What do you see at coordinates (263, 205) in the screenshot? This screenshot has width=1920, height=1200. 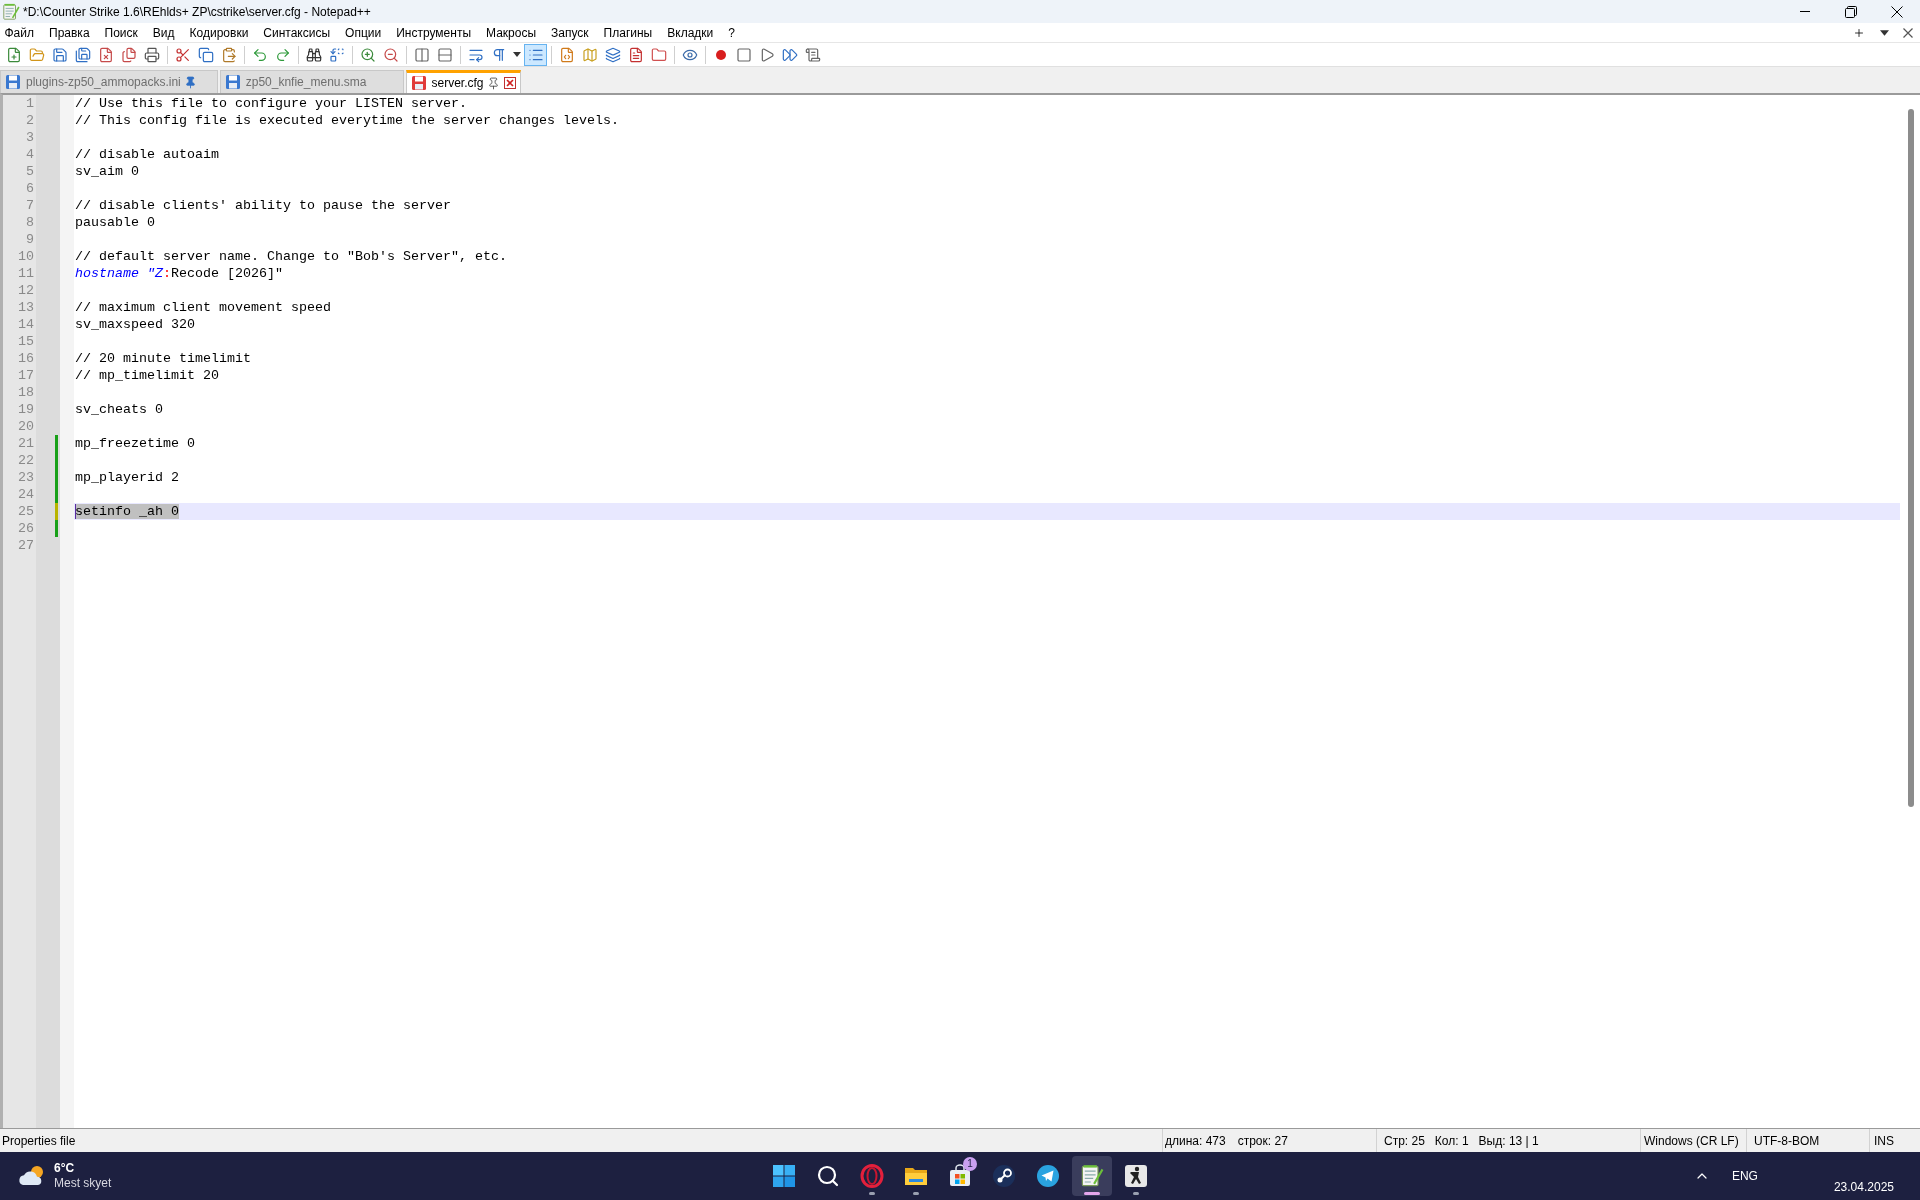 I see `code-line: // disable clients' ability to pause the server` at bounding box center [263, 205].